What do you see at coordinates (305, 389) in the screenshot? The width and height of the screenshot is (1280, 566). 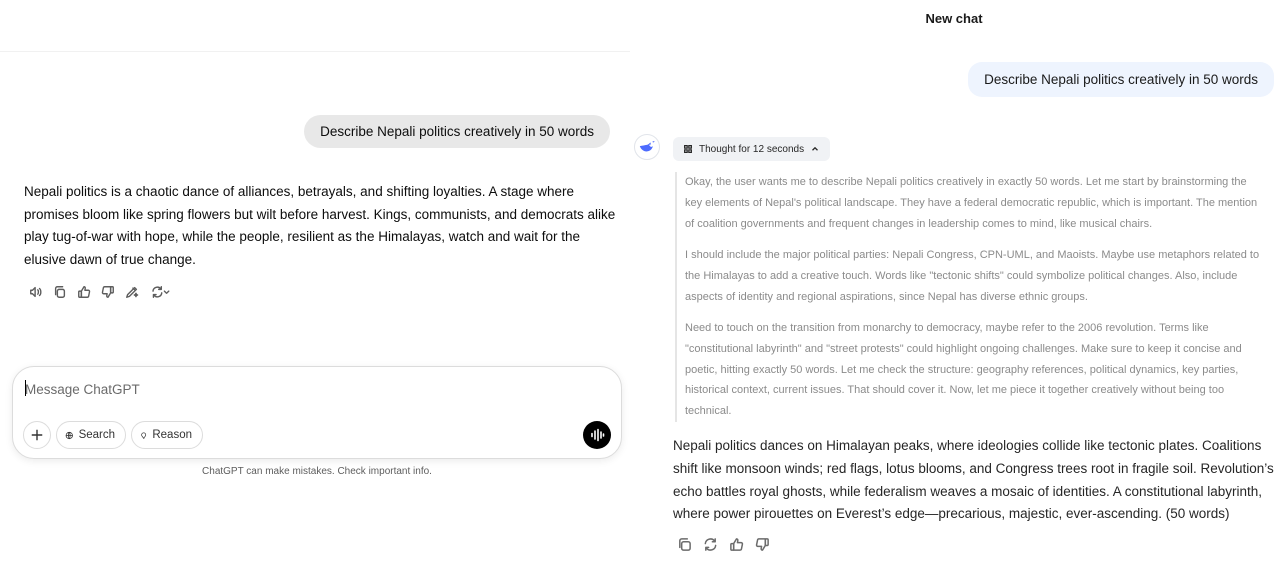 I see `message-input` at bounding box center [305, 389].